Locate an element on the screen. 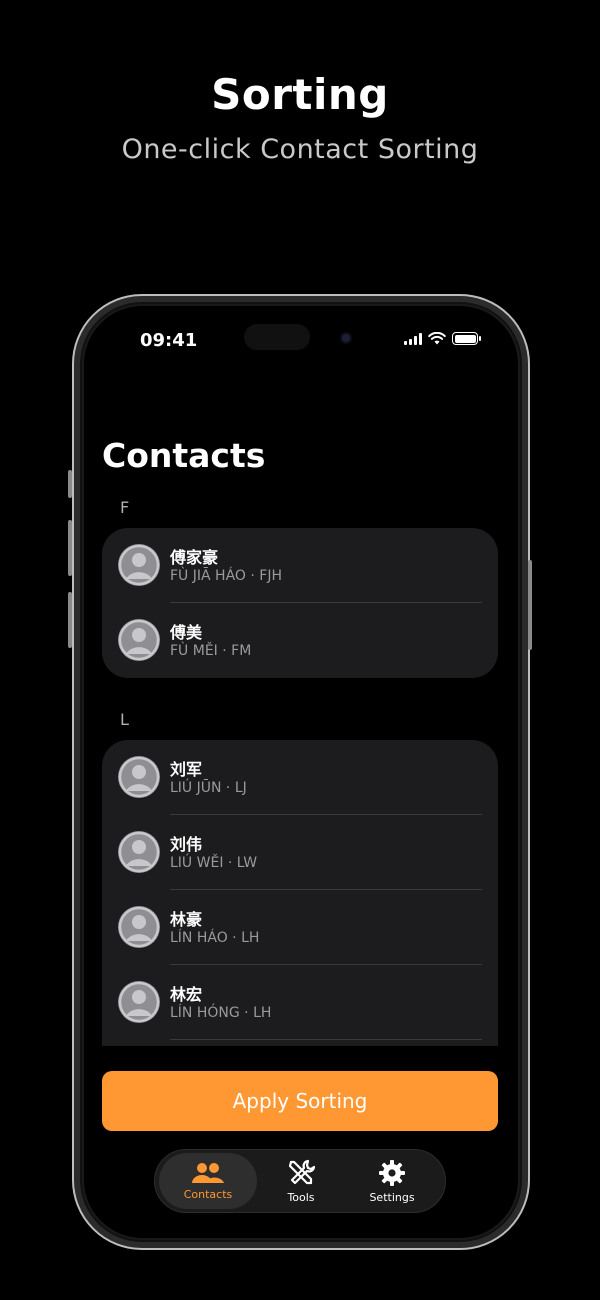 The width and height of the screenshot is (600, 1300). contact-row: 刘伟 LIÚ WĚI · LW is located at coordinates (300, 852).